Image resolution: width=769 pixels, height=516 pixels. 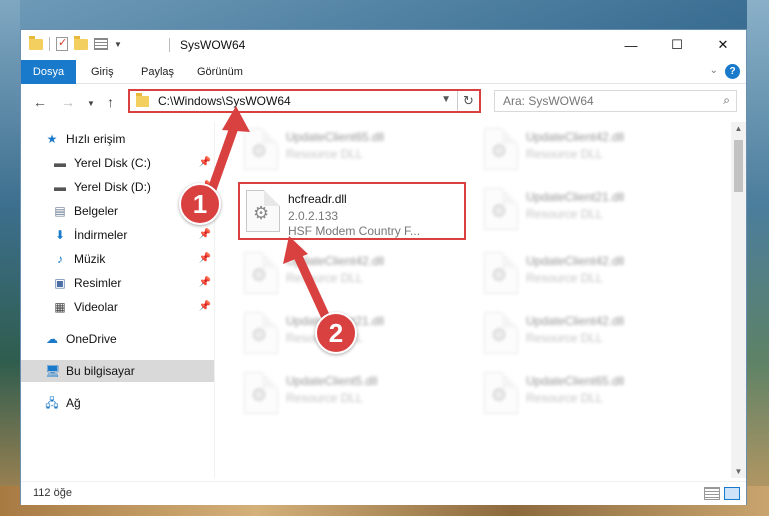 I want to click on documents-icon: ▤, so click(x=60, y=211).